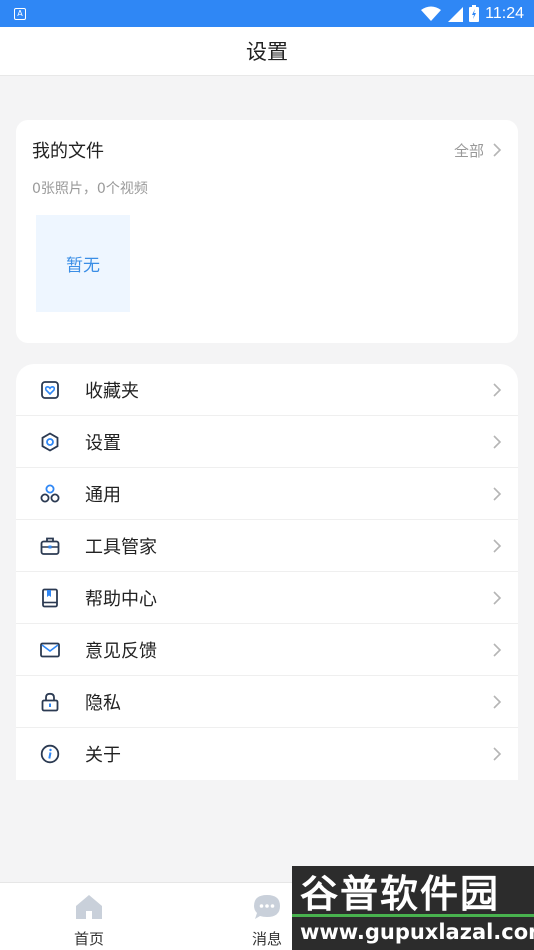 The width and height of the screenshot is (534, 950). Describe the element at coordinates (267, 442) in the screenshot. I see `menu-item-settings: 设置` at that location.